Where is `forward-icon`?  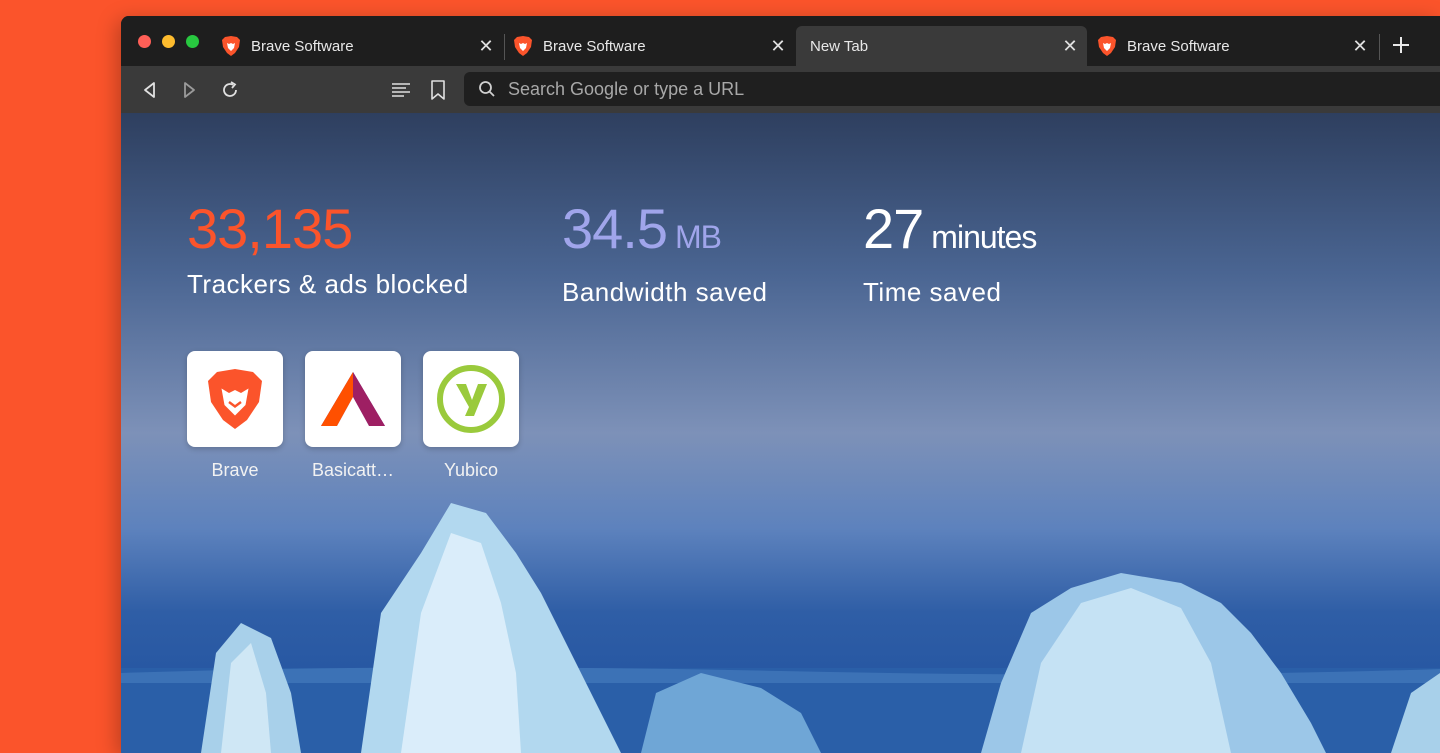
forward-icon is located at coordinates (189, 90).